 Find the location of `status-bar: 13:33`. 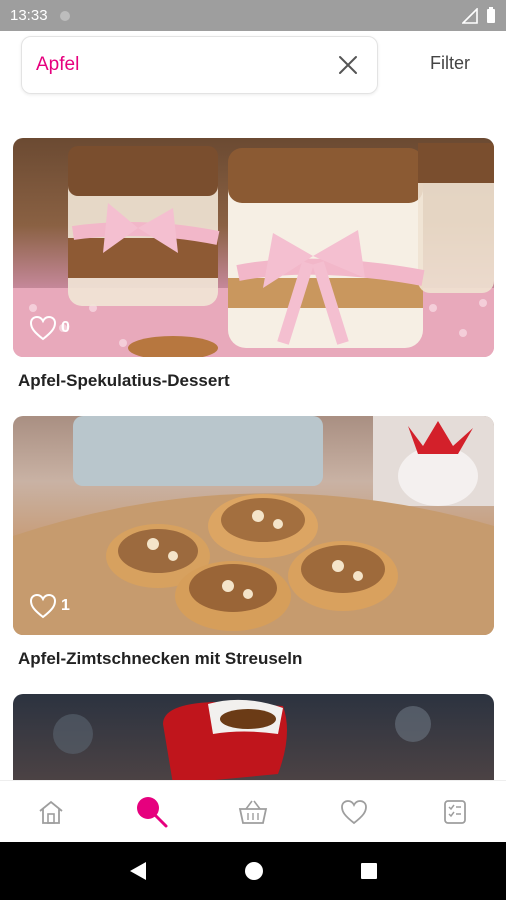

status-bar: 13:33 is located at coordinates (253, 15).